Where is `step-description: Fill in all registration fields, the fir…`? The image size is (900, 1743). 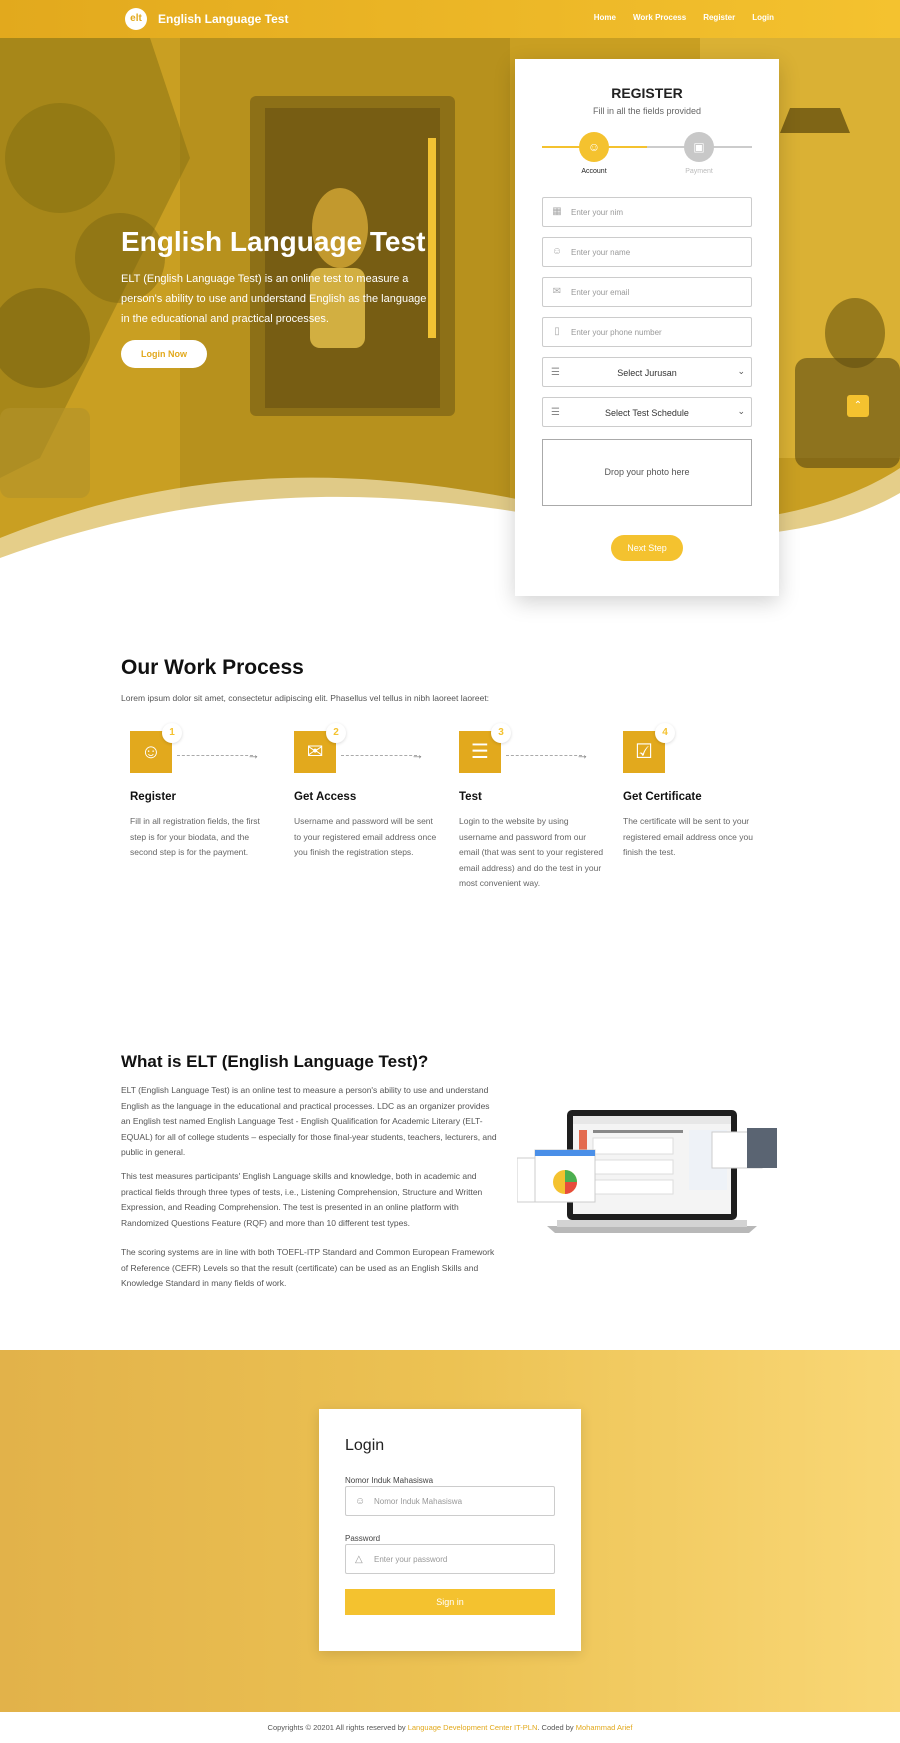 step-description: Fill in all registration fields, the fir… is located at coordinates (195, 836).